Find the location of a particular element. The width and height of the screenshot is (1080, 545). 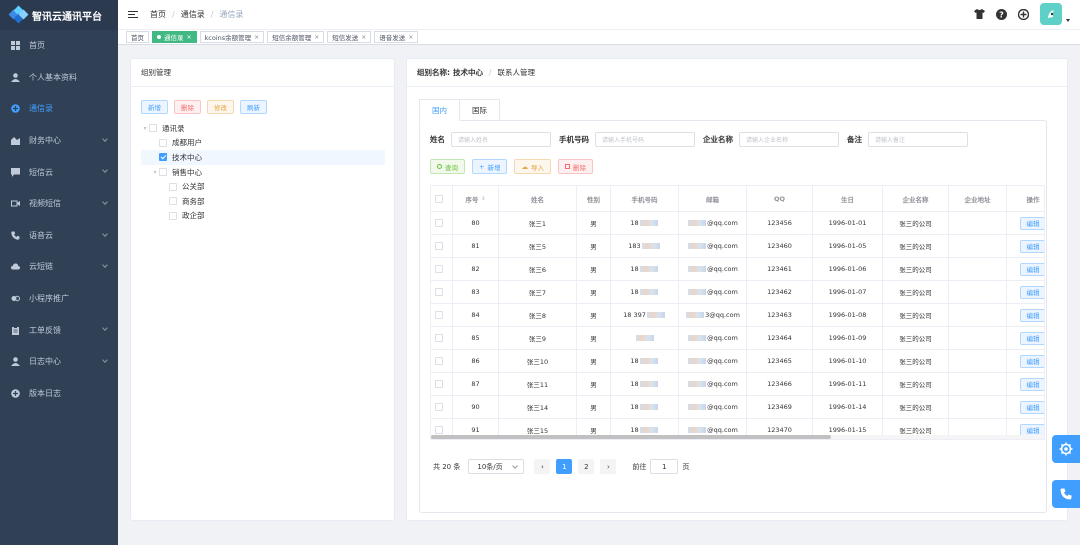

table-horizontal-scrollbar is located at coordinates (737, 437).